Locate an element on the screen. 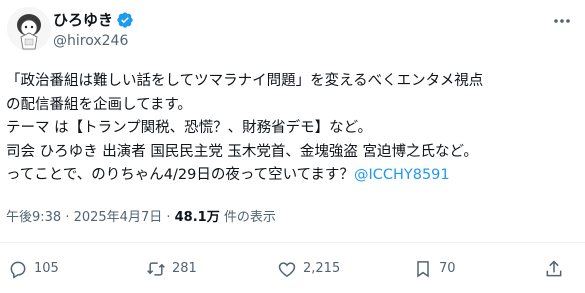 The width and height of the screenshot is (585, 293). reply-icon is located at coordinates (18, 270).